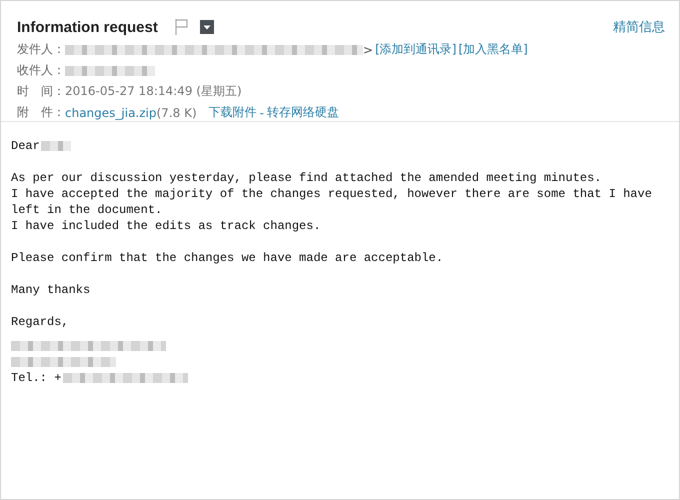 This screenshot has width=680, height=500. I want to click on body-text: Many thanks, so click(50, 290).